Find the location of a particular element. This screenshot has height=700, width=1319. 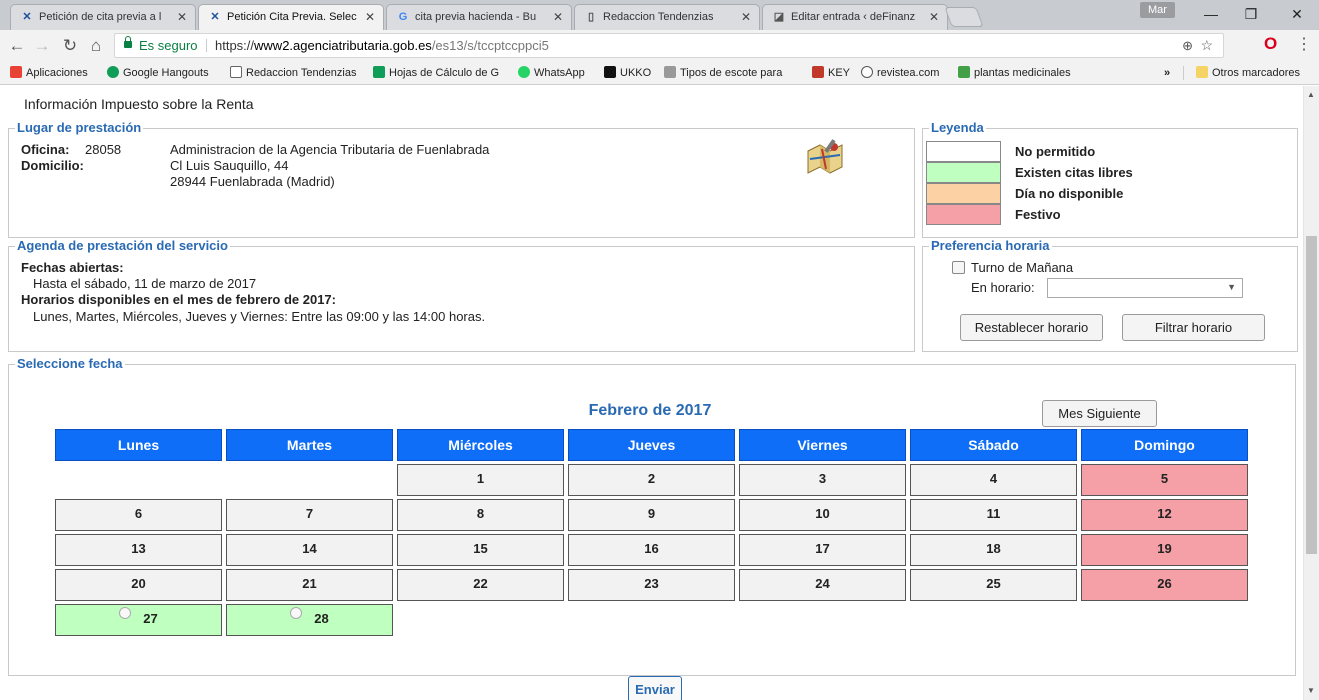

bookmark-redaccion: Redaccion Tendenzias is located at coordinates (293, 73).